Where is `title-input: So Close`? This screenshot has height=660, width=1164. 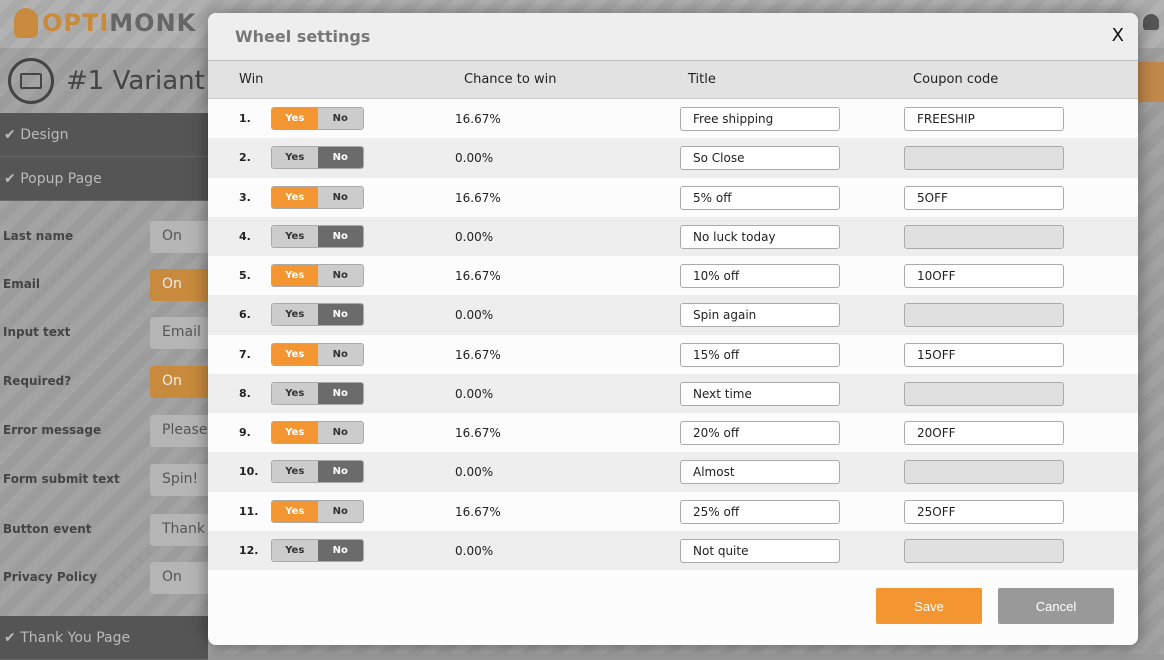
title-input: So Close is located at coordinates (760, 158).